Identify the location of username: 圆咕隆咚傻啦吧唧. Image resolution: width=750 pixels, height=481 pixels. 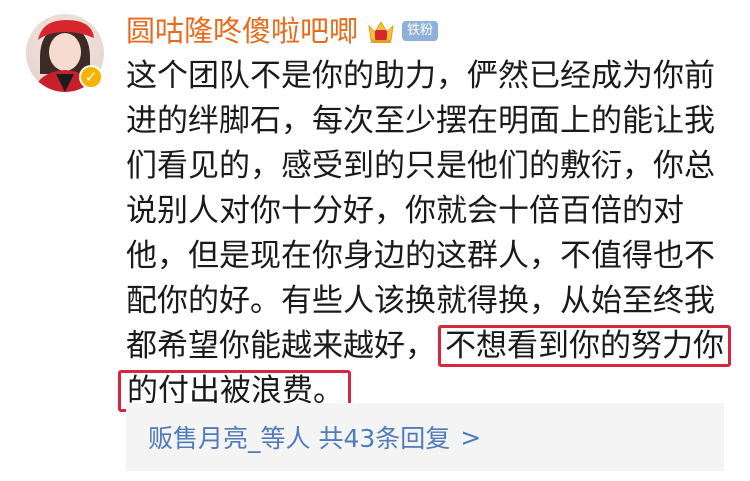
(242, 31).